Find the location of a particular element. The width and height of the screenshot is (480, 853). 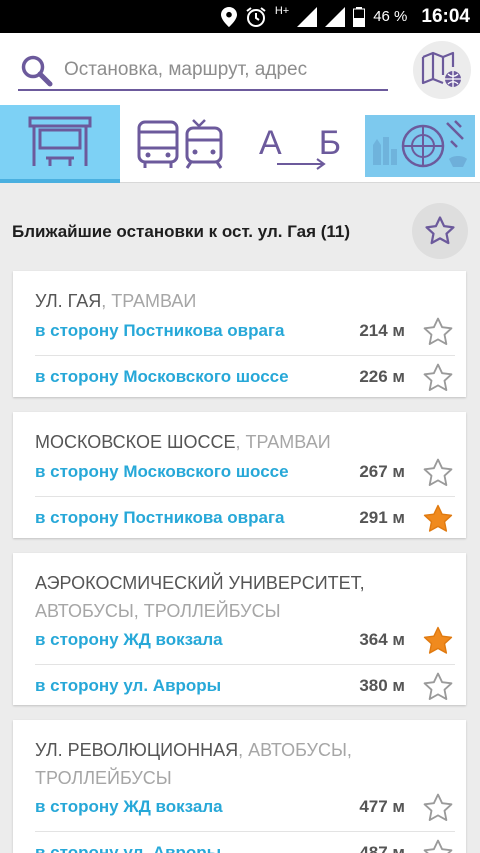

distance: 477 м is located at coordinates (382, 806).